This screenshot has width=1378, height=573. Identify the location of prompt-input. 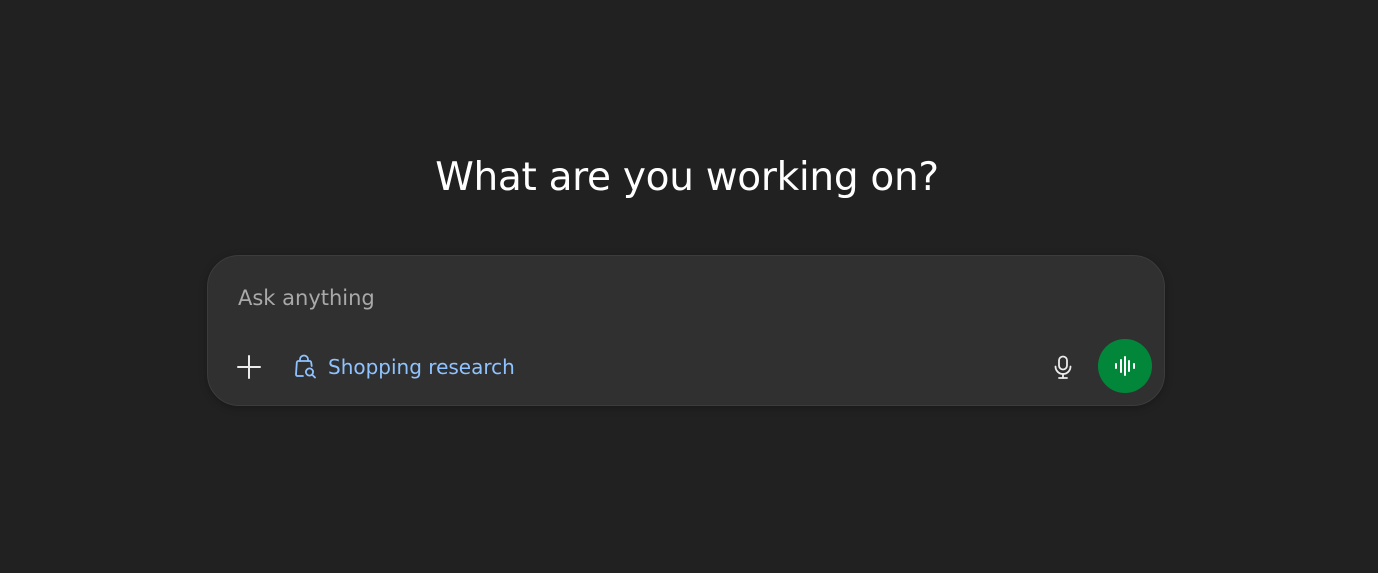
(678, 298).